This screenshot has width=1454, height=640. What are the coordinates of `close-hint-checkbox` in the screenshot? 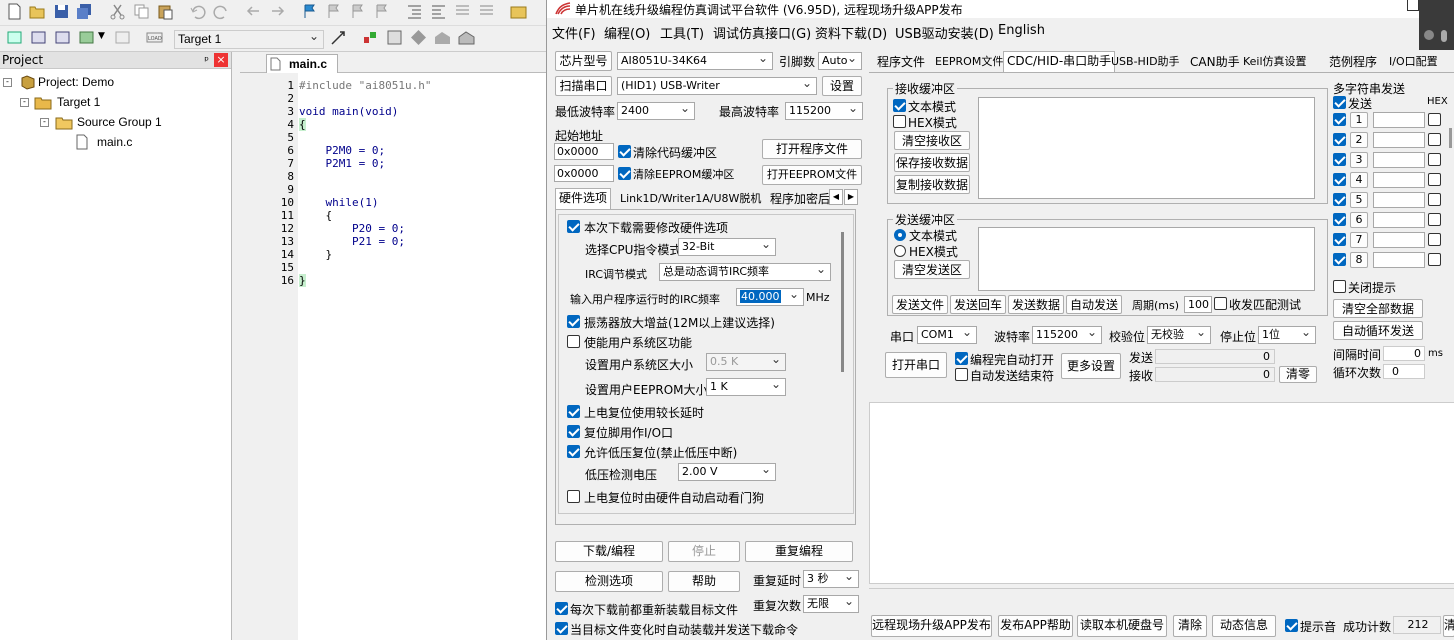 It's located at (1339, 286).